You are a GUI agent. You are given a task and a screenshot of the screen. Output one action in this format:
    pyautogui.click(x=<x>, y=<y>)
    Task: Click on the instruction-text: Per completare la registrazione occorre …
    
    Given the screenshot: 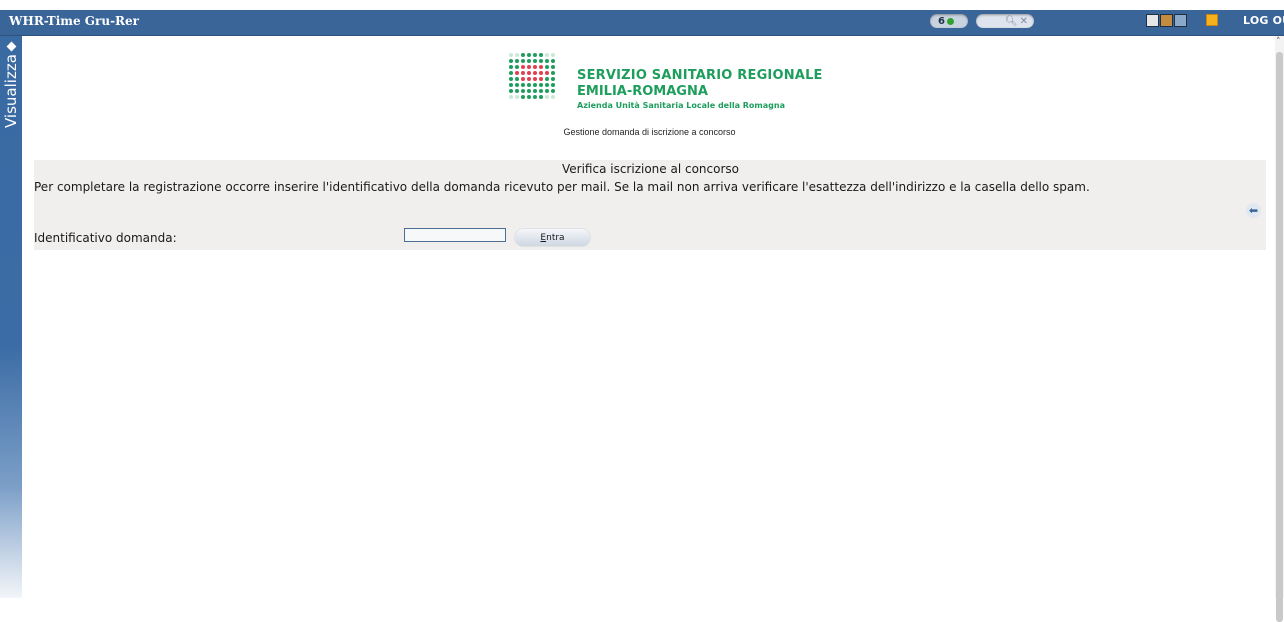 What is the action you would take?
    pyautogui.click(x=562, y=187)
    